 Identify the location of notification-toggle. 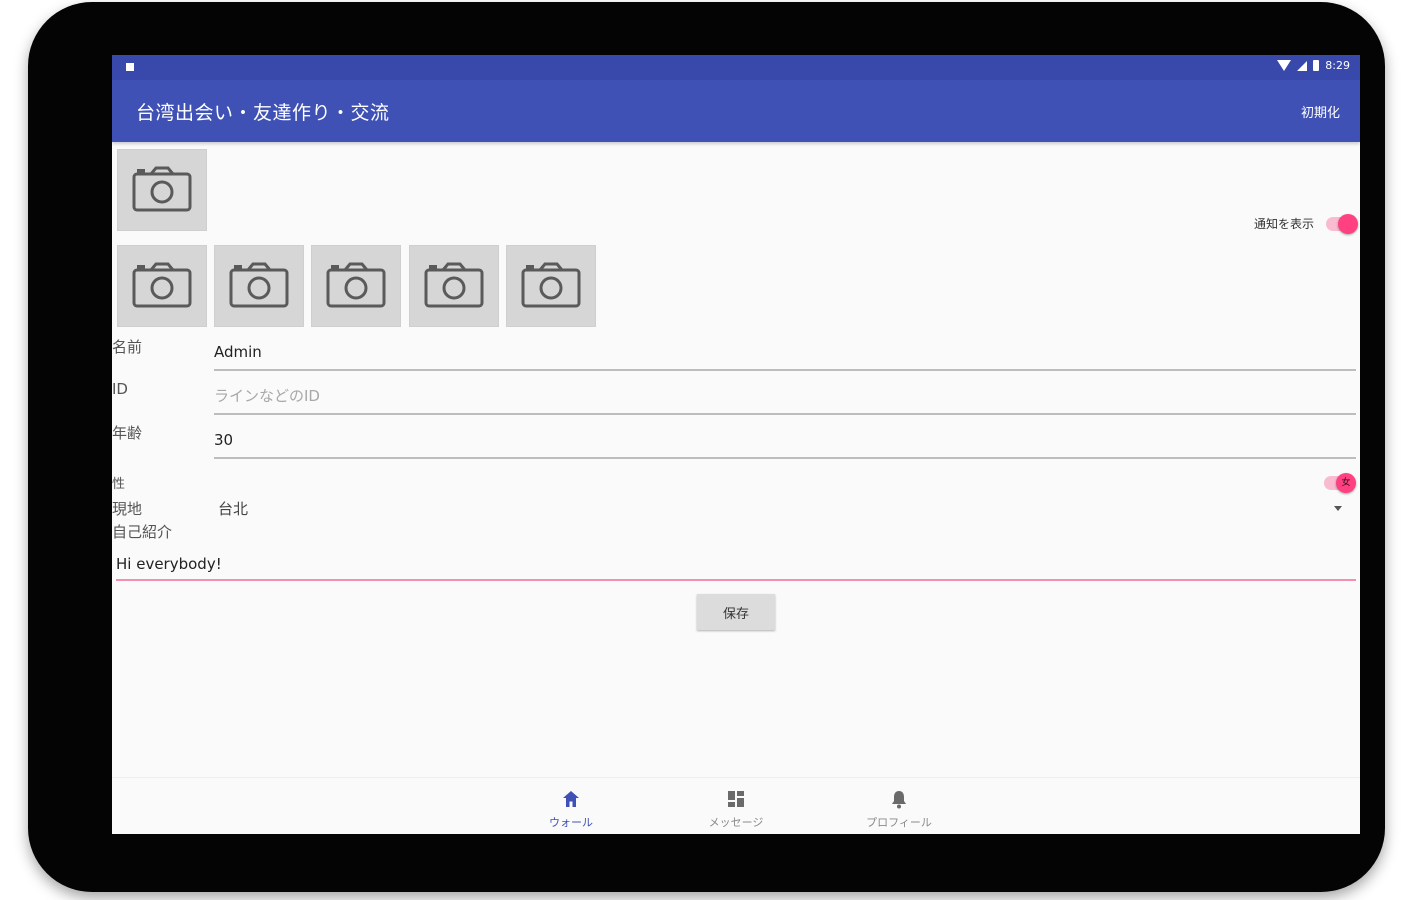
(1342, 223).